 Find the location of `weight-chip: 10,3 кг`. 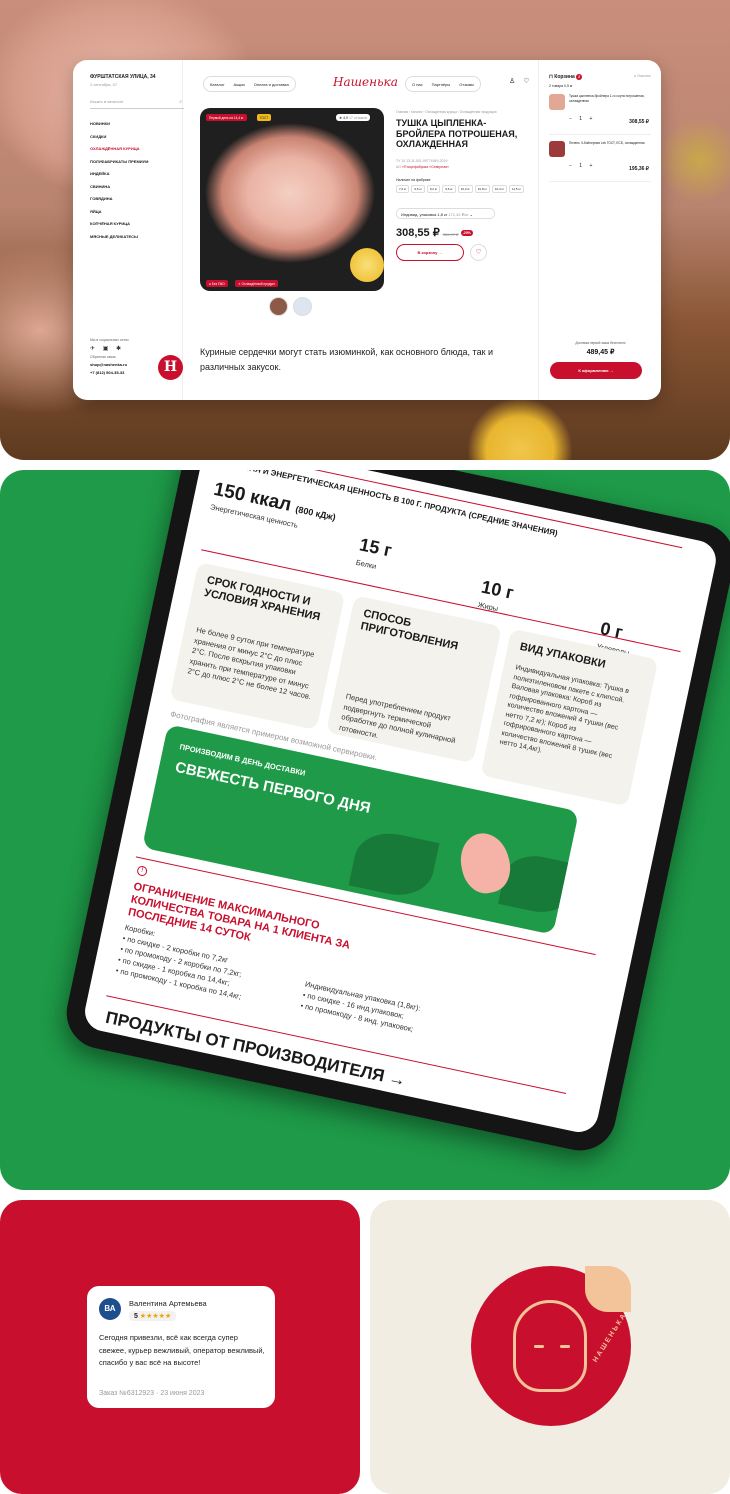

weight-chip: 10,3 кг is located at coordinates (465, 189).